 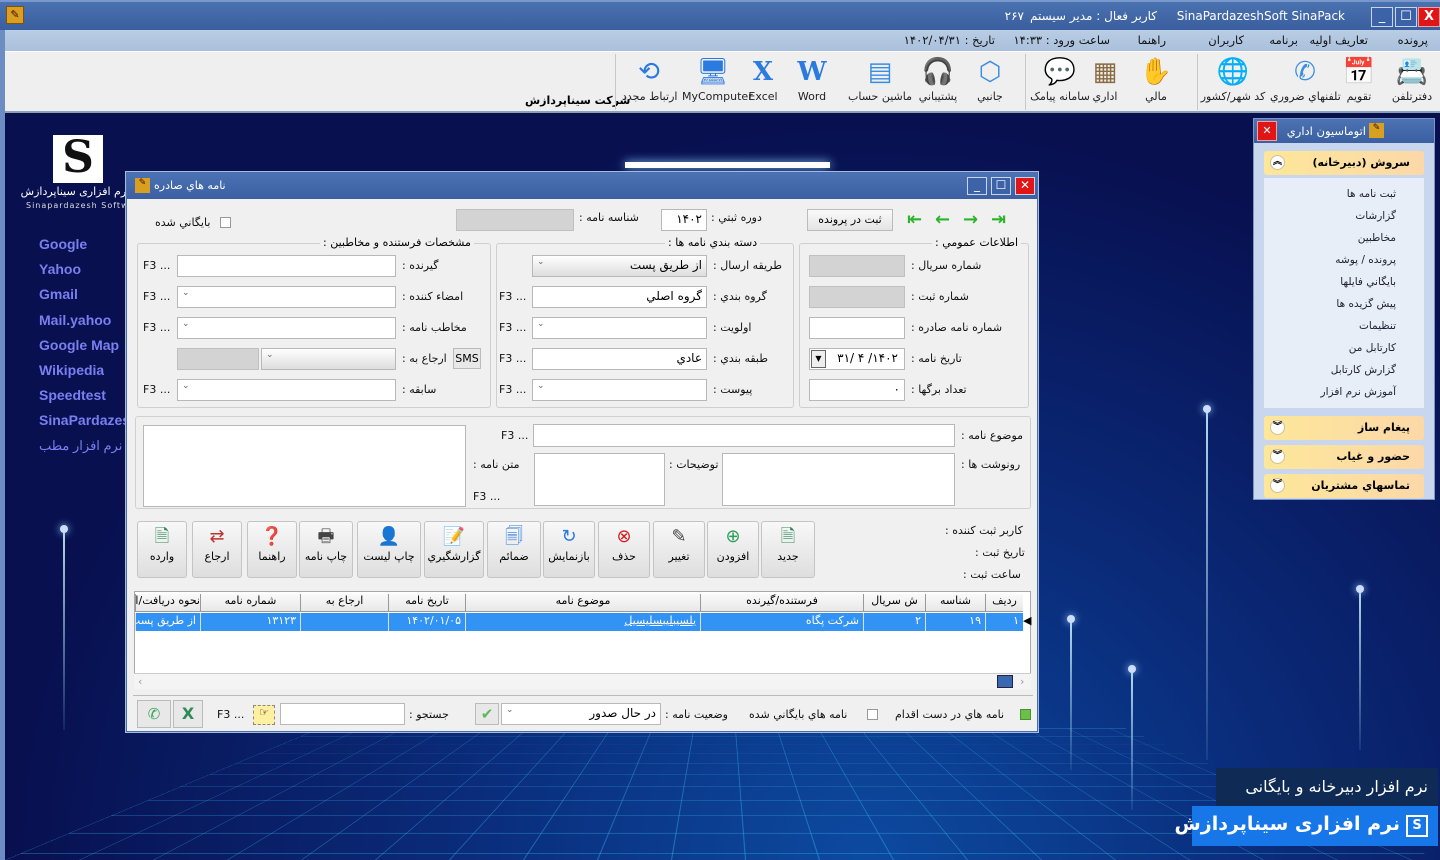 I want to click on serial-number-field, so click(x=857, y=266).